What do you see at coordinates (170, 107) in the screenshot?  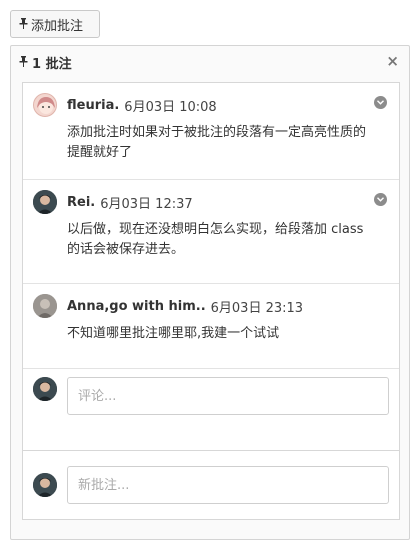 I see `comment-time: 6月03日 10:08` at bounding box center [170, 107].